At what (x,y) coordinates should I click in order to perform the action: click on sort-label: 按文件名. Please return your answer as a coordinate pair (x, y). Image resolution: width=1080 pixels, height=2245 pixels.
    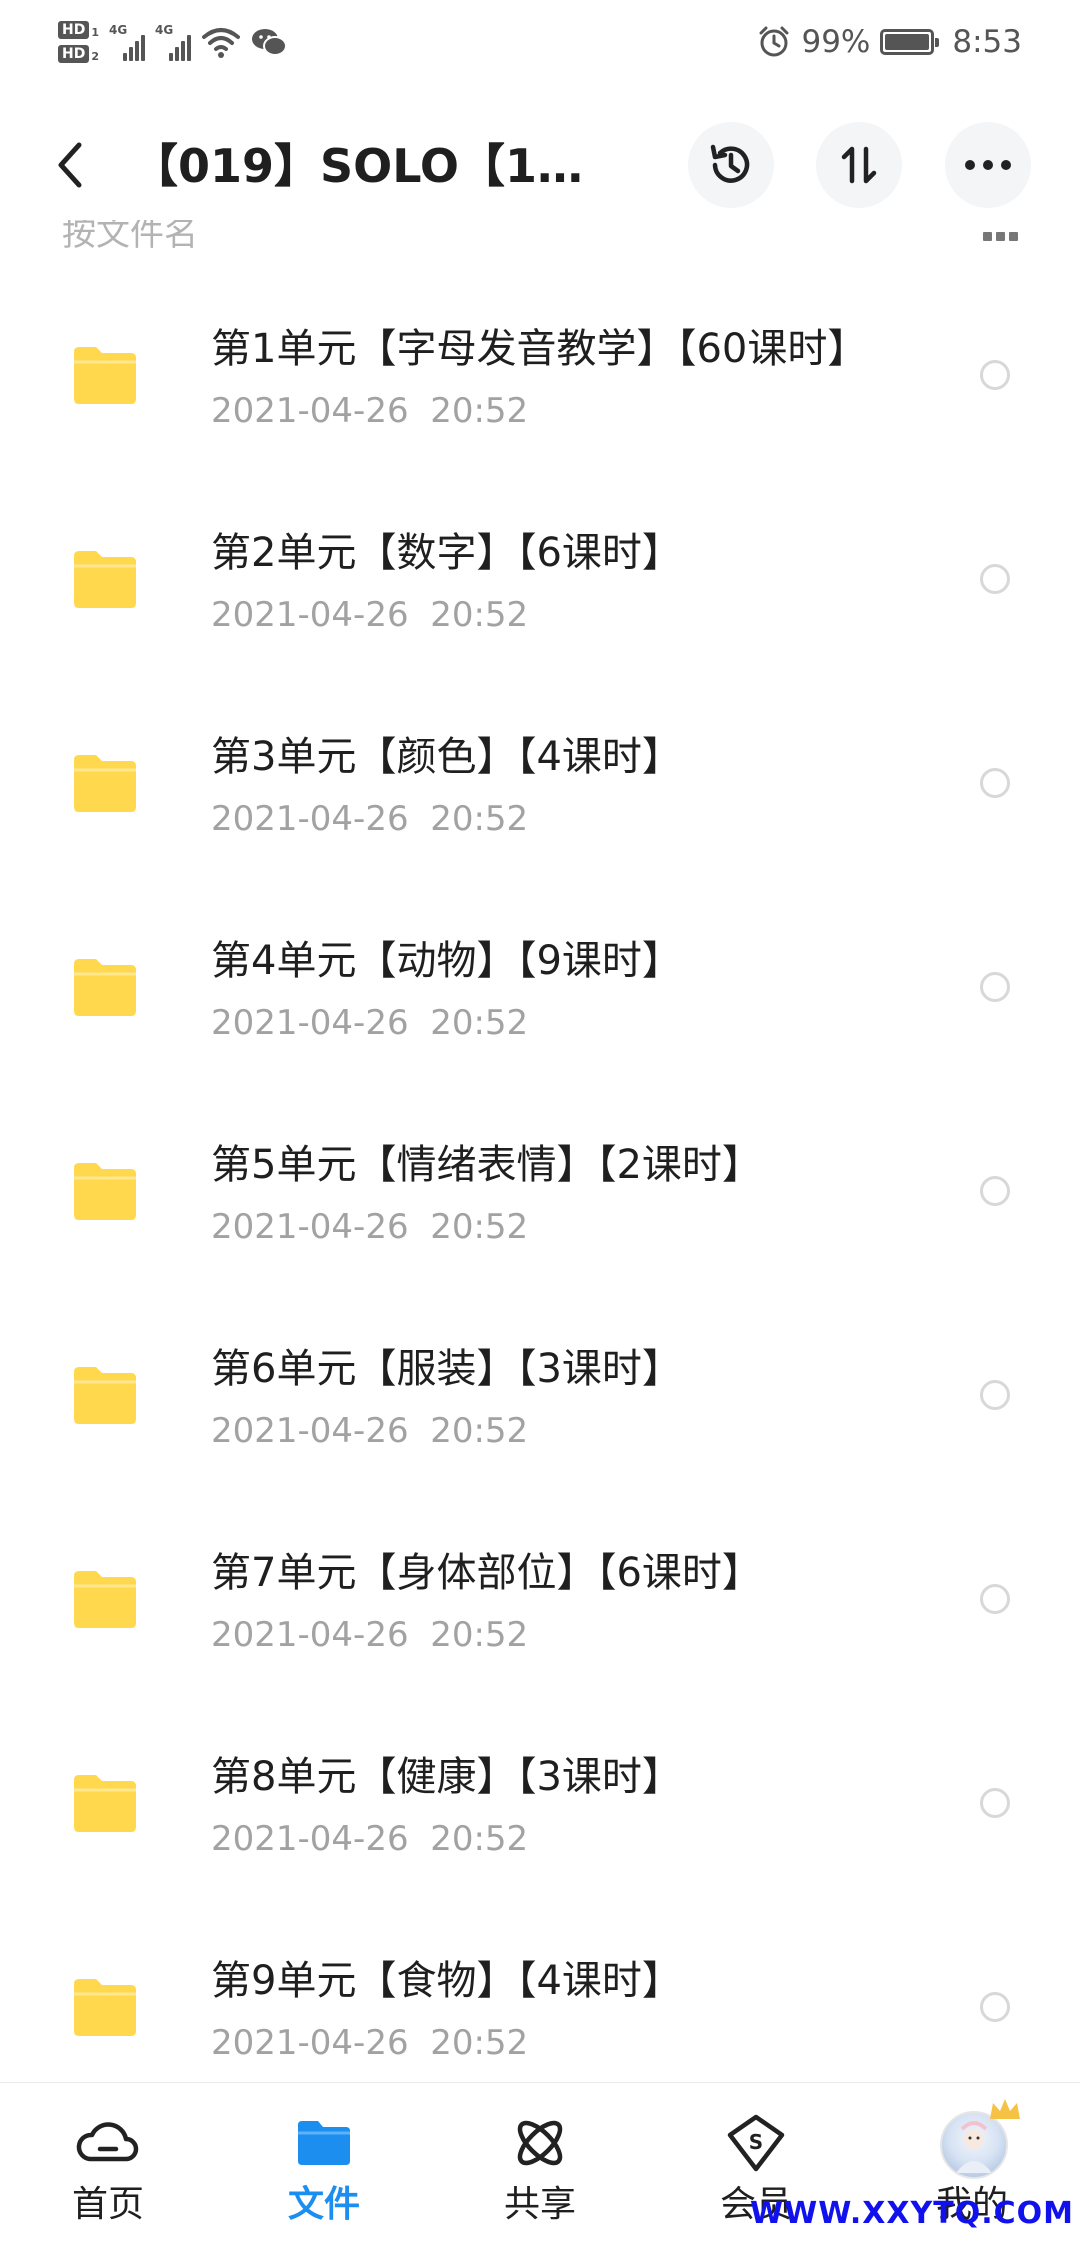
    Looking at the image, I should click on (130, 237).